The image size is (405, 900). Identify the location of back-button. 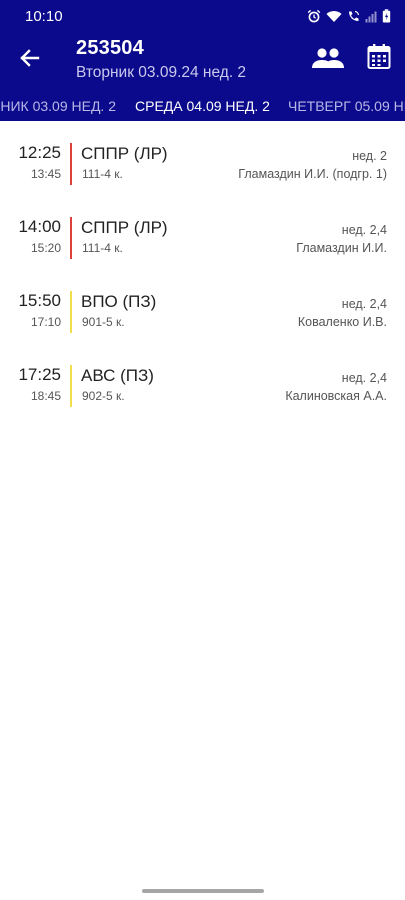
(30, 58).